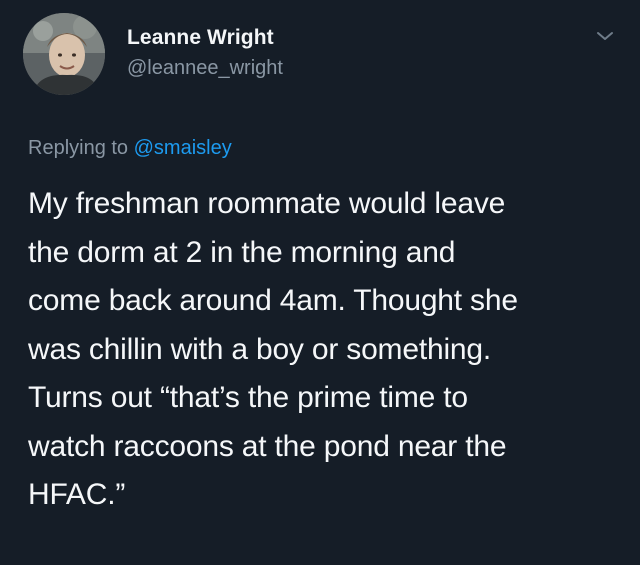  I want to click on reply-mention-link: @smaisley, so click(183, 148).